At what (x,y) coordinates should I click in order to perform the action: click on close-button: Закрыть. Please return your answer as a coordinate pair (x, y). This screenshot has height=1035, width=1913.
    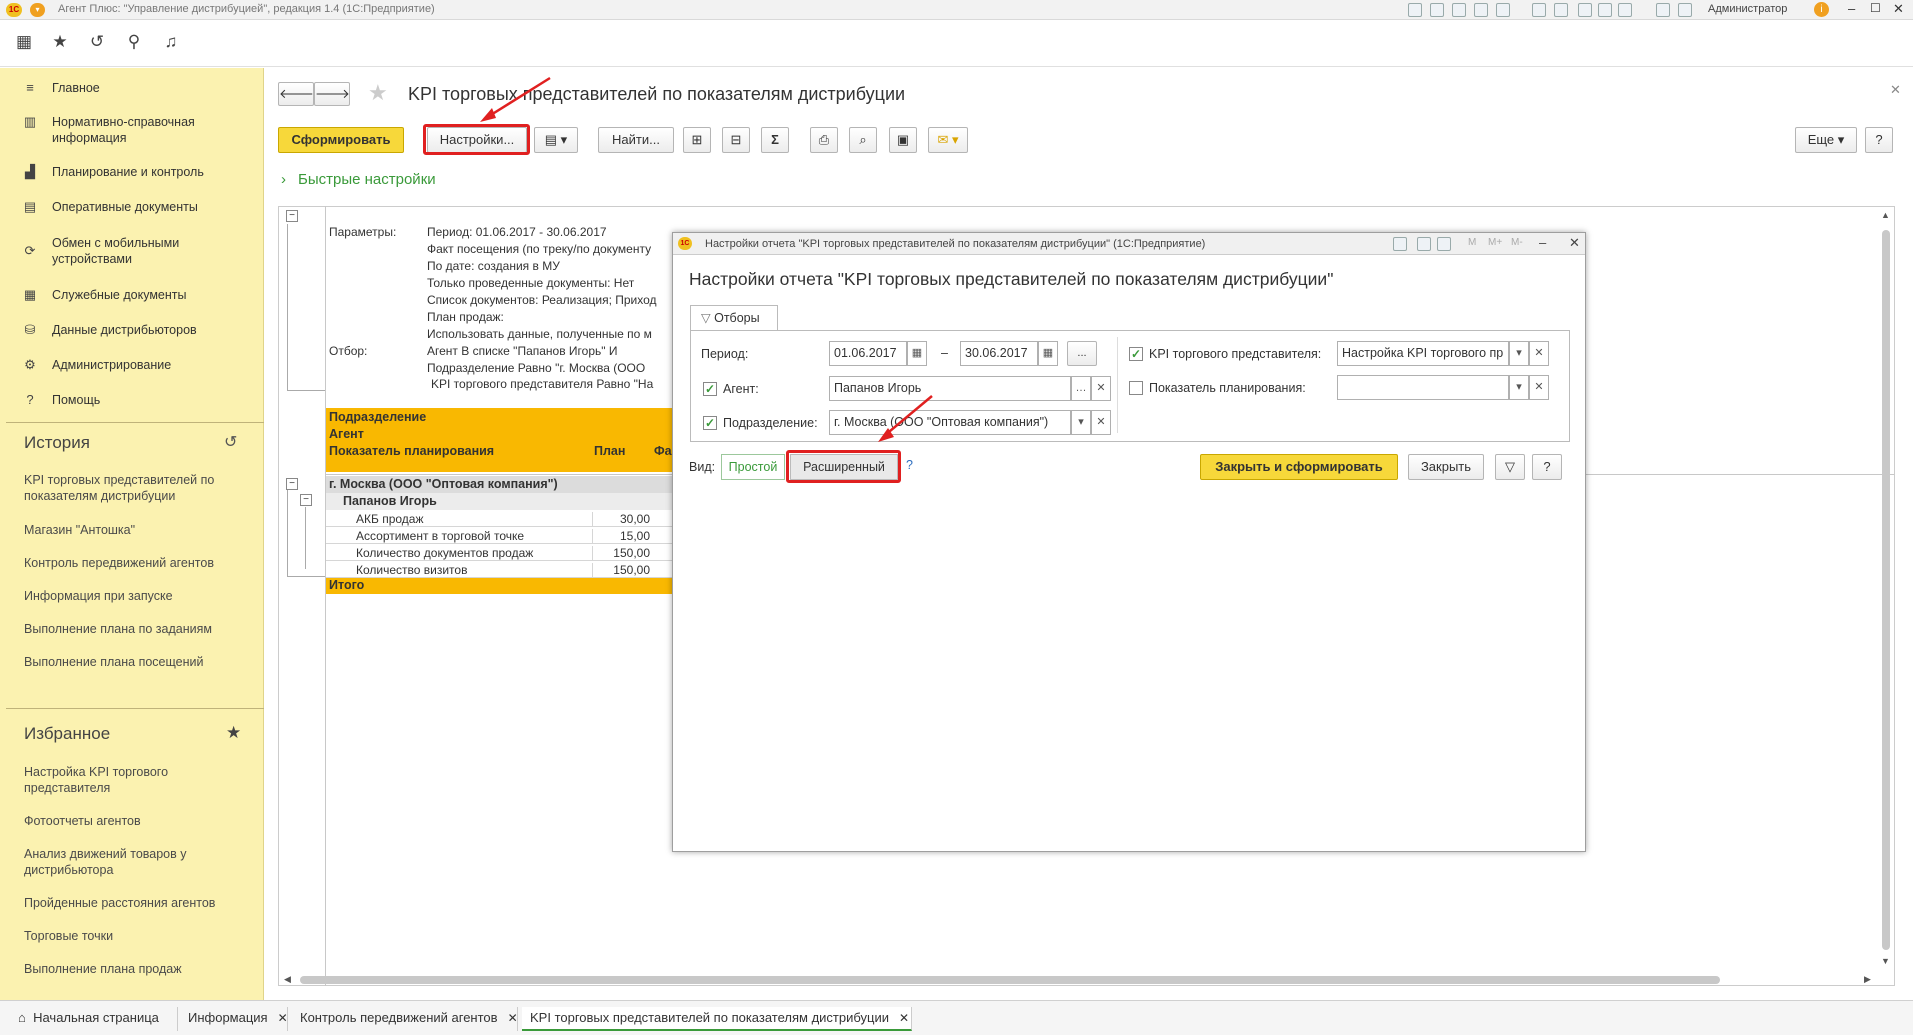
    Looking at the image, I should click on (1446, 467).